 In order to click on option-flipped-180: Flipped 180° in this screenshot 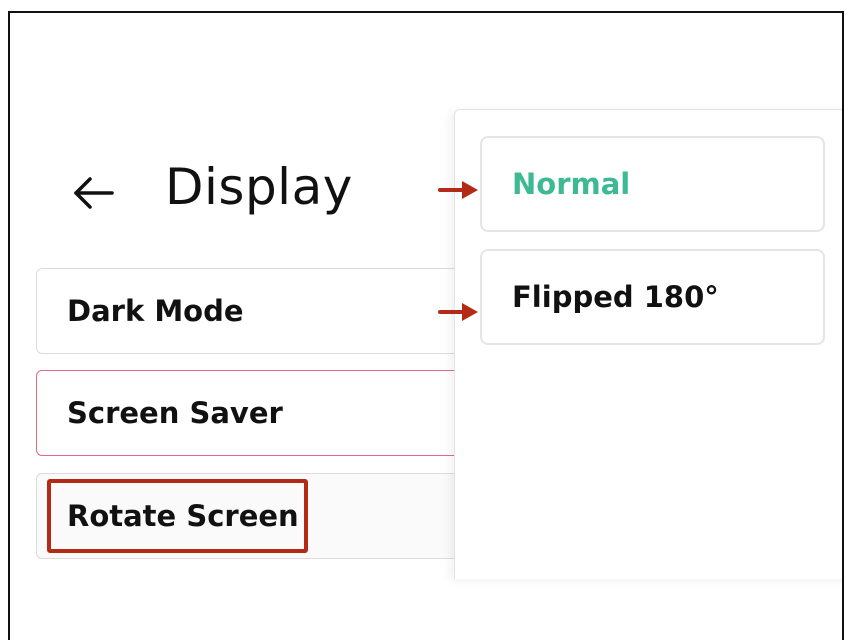, I will do `click(652, 297)`.